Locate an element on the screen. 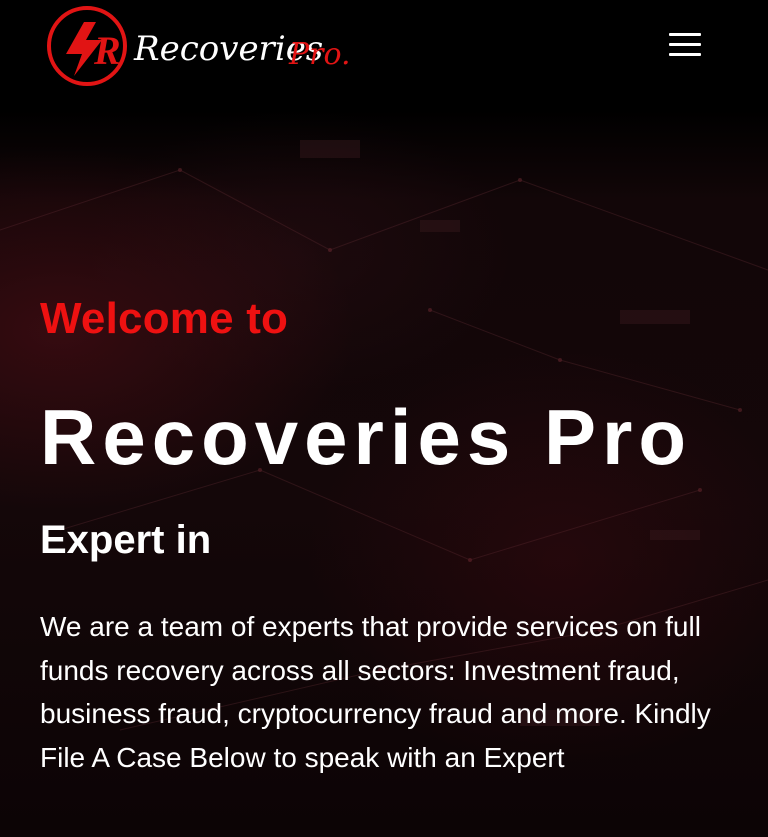 The width and height of the screenshot is (768, 837). logo-wordmark-accent: Pro. is located at coordinates (319, 54).